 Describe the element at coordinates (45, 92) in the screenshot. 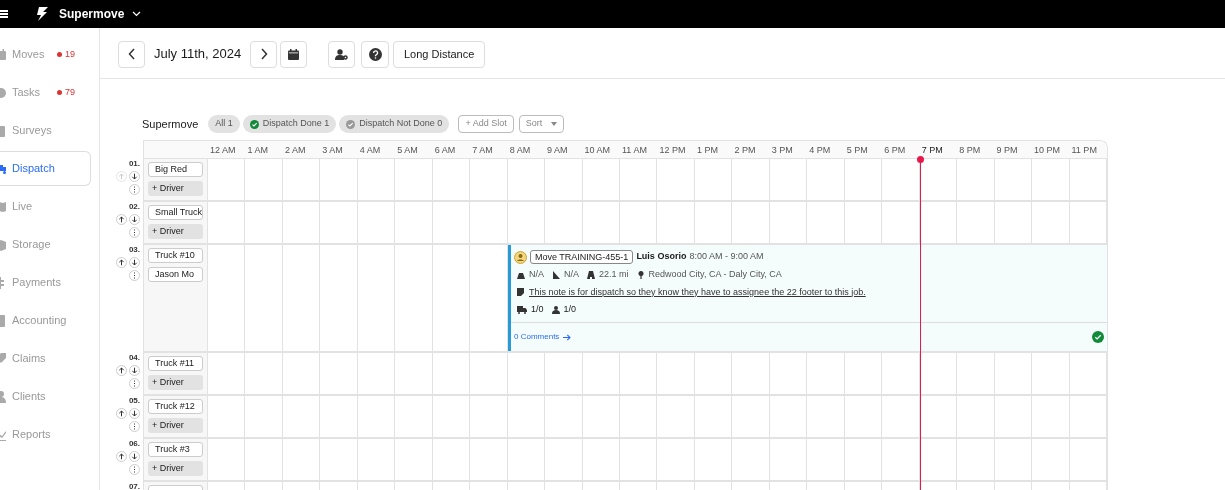

I see `sidebar-item: Tasks 79` at that location.